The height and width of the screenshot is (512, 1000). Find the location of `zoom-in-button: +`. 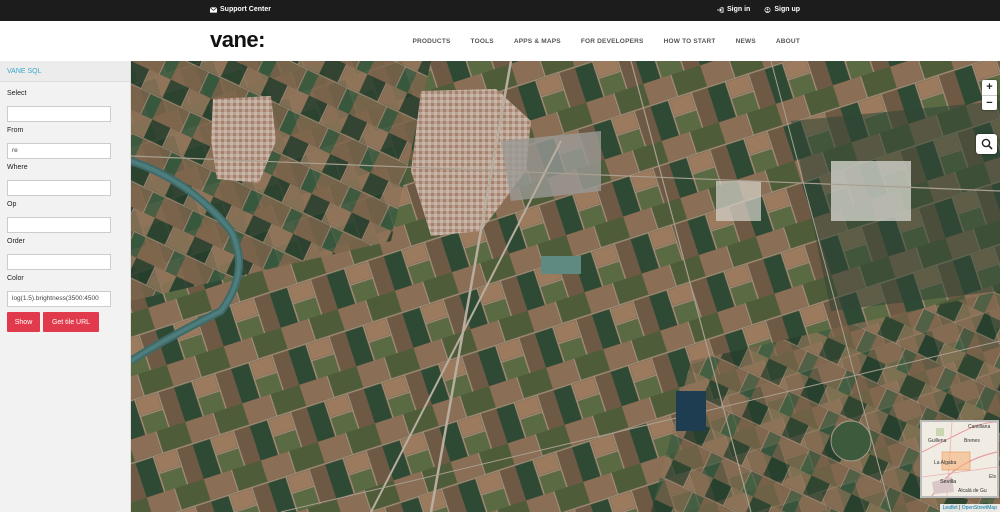

zoom-in-button: + is located at coordinates (989, 87).